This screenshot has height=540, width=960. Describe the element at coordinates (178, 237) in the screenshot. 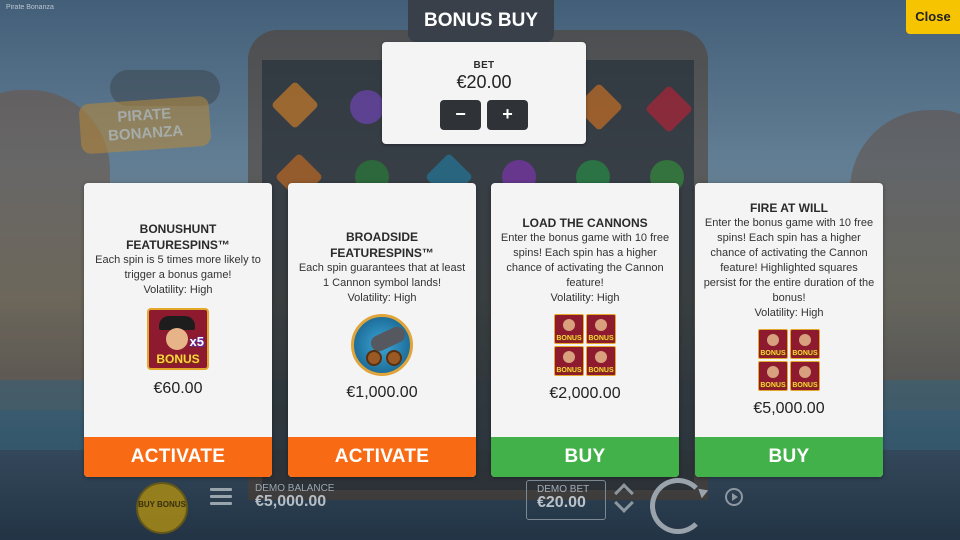

I see `card-title: BONUSHUNT FEATURESPINS™` at that location.